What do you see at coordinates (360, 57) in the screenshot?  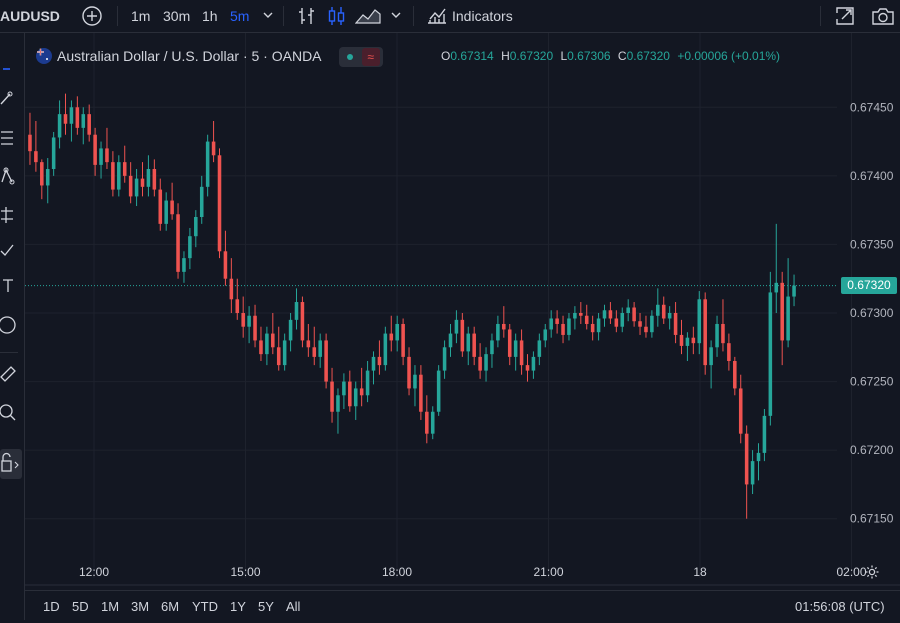 I see `market-status-toggle: ≈` at bounding box center [360, 57].